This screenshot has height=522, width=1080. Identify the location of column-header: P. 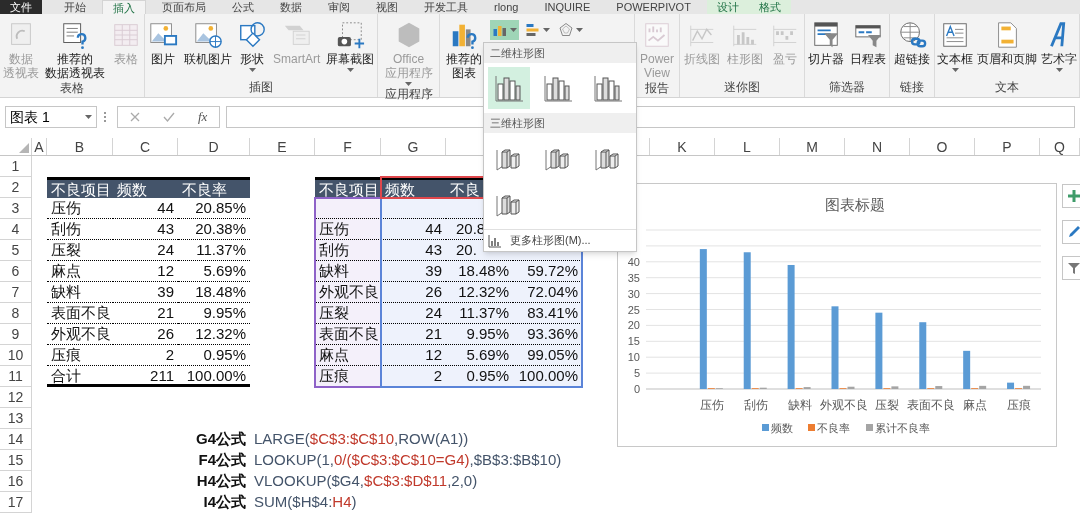
(1007, 146).